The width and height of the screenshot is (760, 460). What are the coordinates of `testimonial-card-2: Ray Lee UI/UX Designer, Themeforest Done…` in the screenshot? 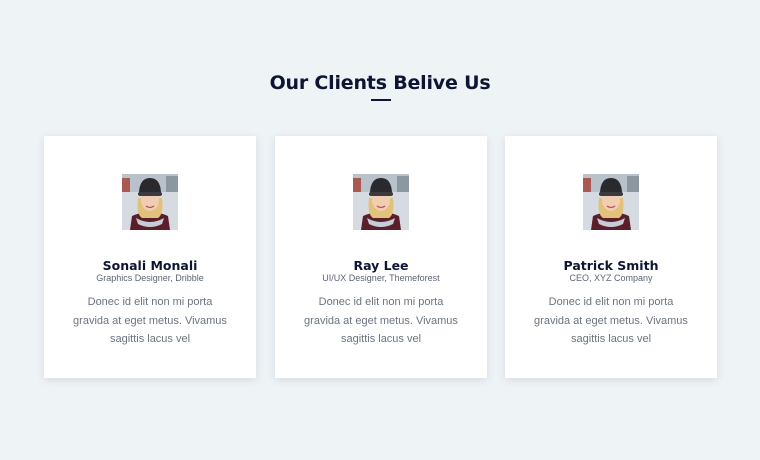 It's located at (381, 257).